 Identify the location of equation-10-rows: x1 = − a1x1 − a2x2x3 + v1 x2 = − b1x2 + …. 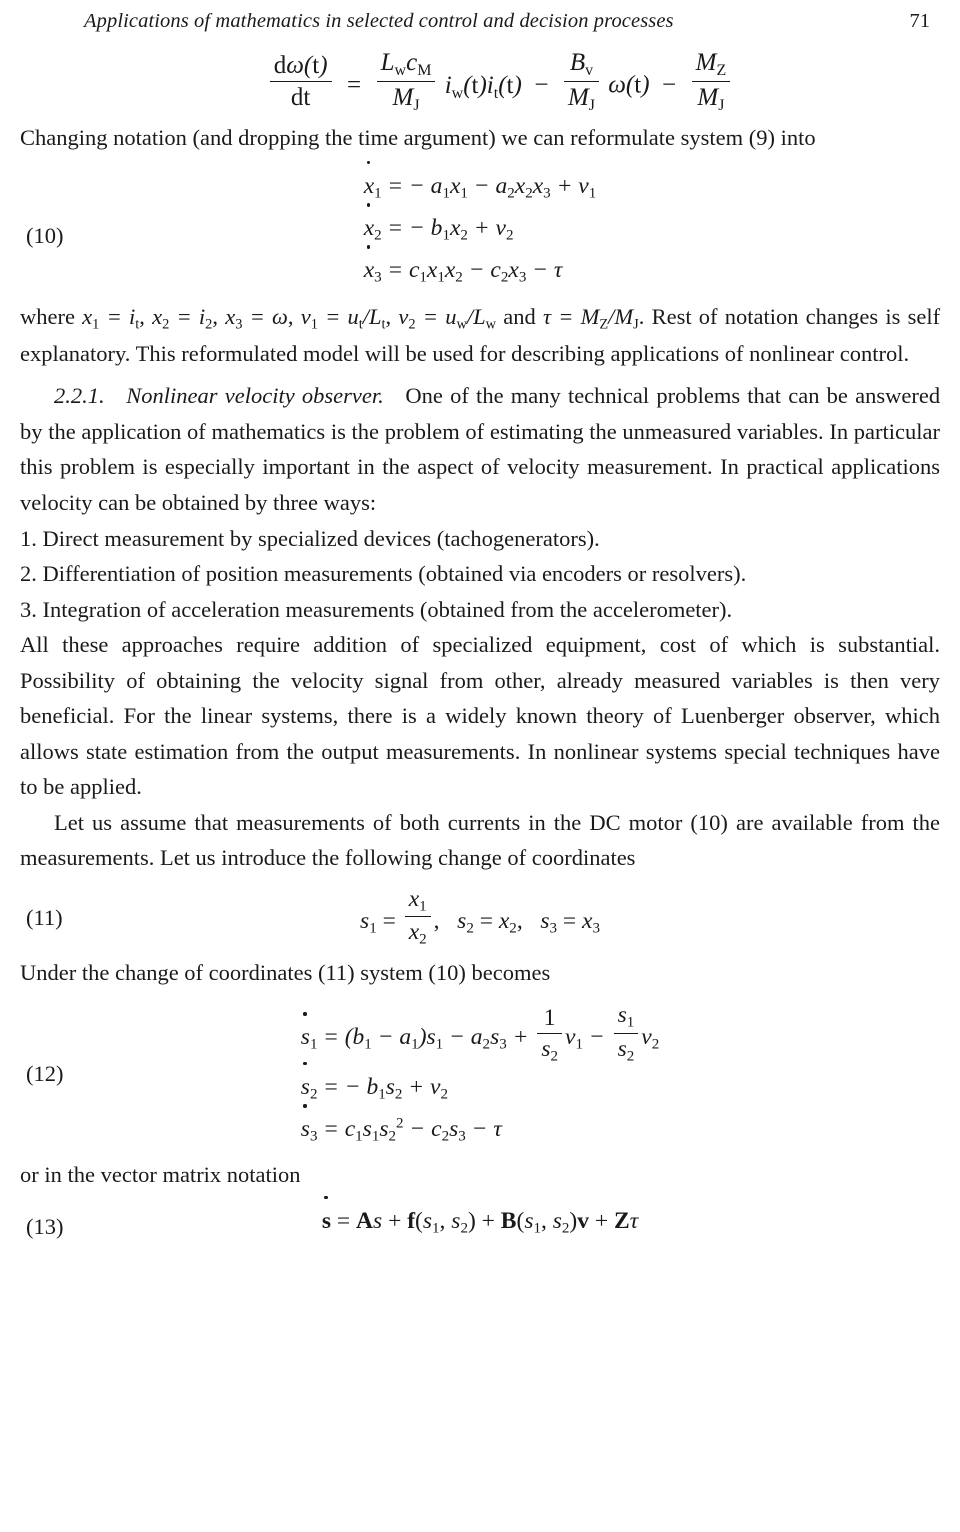
(480, 226).